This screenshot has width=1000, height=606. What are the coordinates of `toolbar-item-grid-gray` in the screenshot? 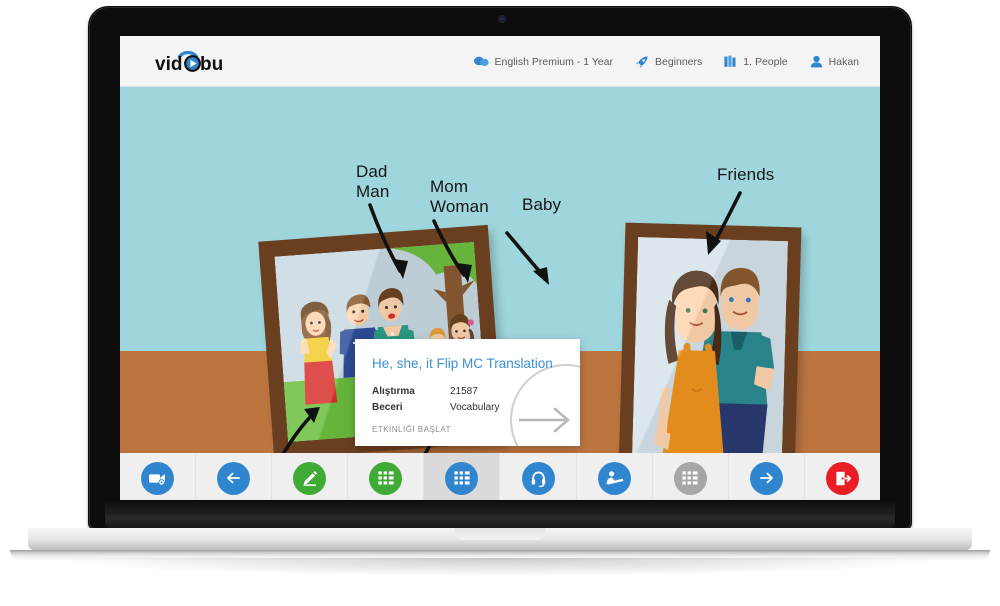 It's located at (691, 478).